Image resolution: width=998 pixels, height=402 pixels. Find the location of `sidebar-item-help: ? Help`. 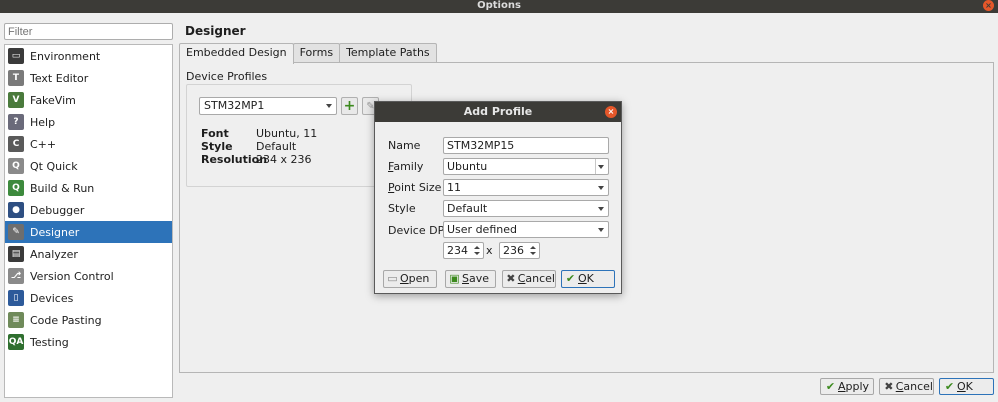

sidebar-item-help: ? Help is located at coordinates (88, 122).